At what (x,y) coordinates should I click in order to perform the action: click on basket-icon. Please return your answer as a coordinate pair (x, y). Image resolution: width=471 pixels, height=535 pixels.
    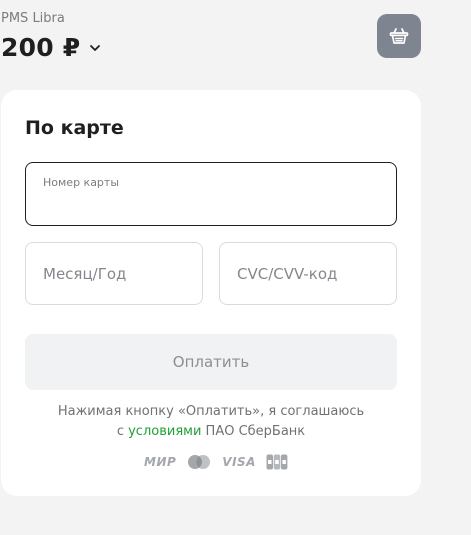
    Looking at the image, I should click on (399, 36).